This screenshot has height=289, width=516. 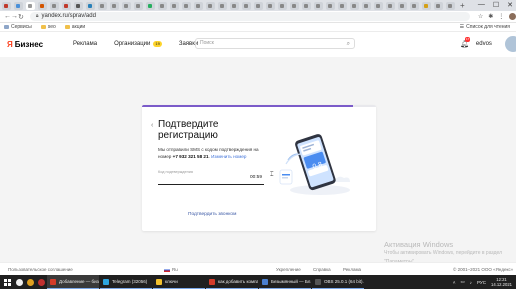 What do you see at coordinates (285, 178) in the screenshot?
I see `card-plate-line` at bounding box center [285, 178].